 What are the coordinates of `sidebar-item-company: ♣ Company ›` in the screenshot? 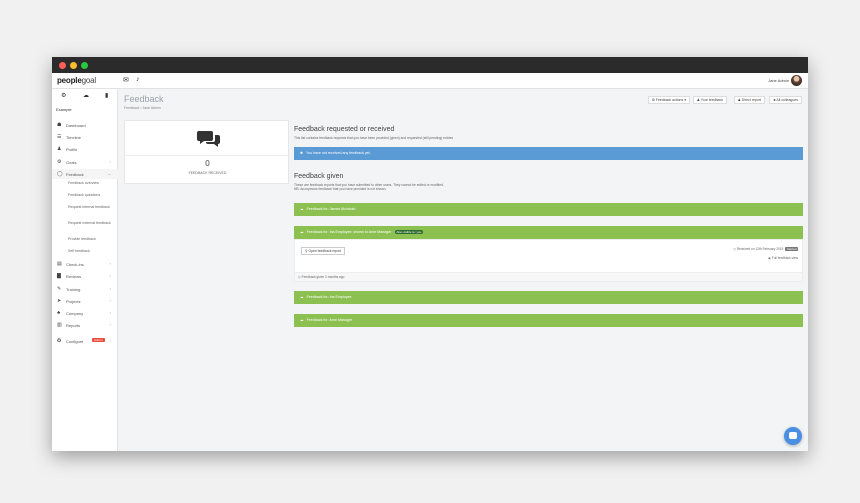 It's located at (85, 313).